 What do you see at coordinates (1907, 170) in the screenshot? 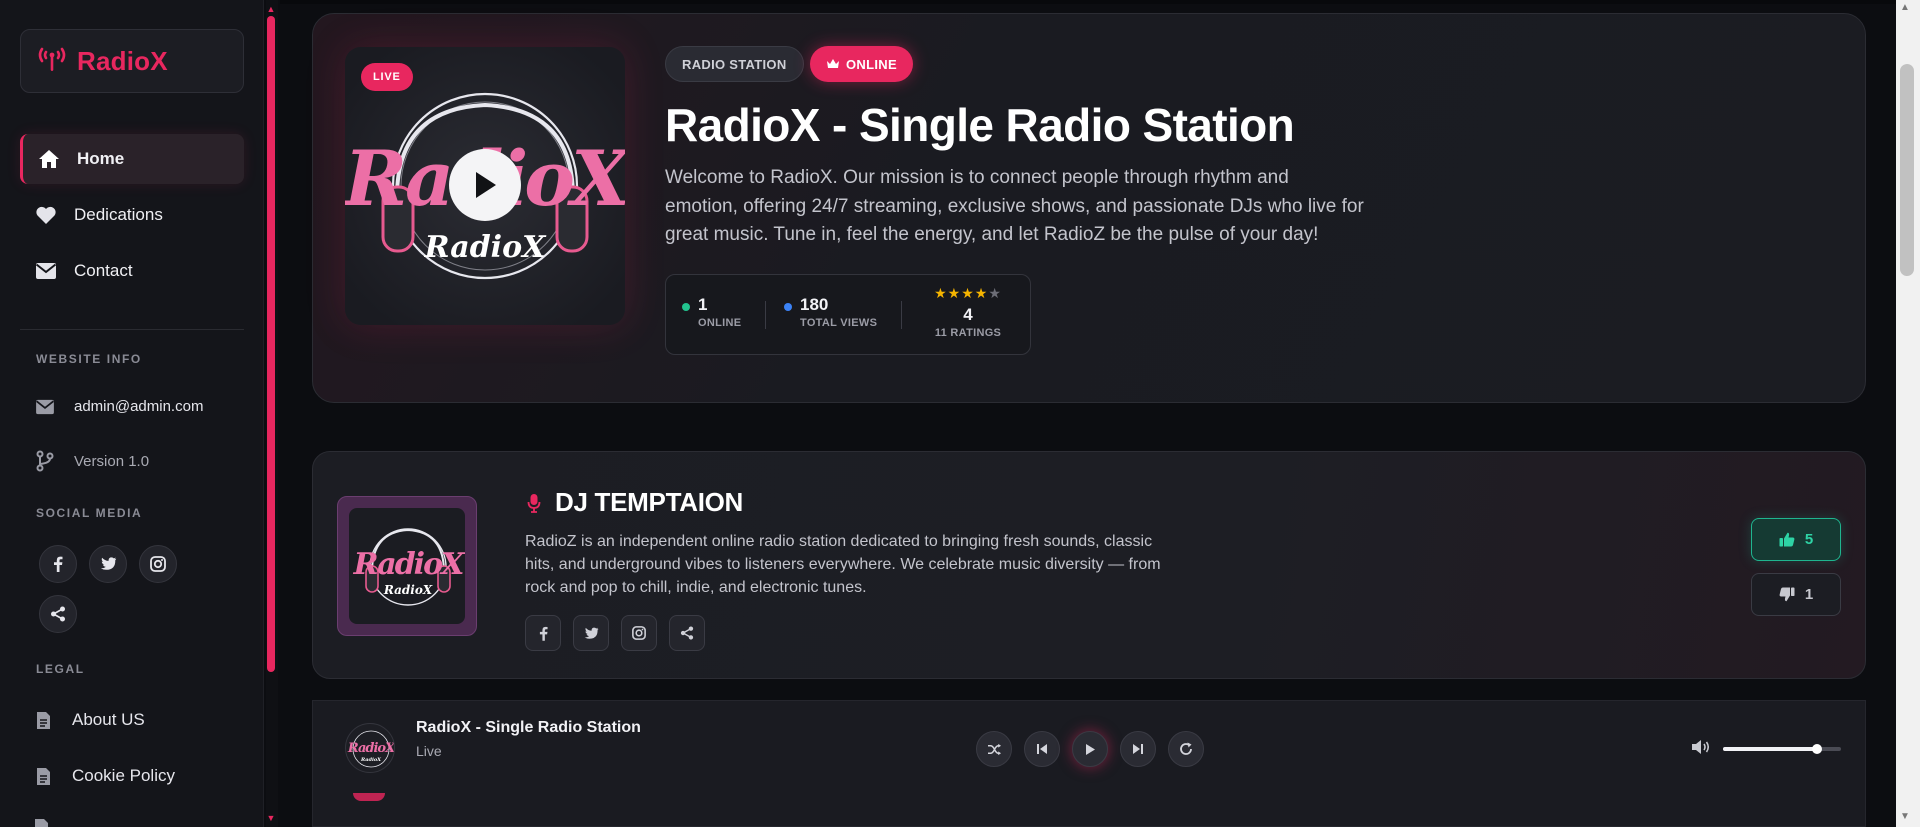
I see `page-scroll-thumb` at bounding box center [1907, 170].